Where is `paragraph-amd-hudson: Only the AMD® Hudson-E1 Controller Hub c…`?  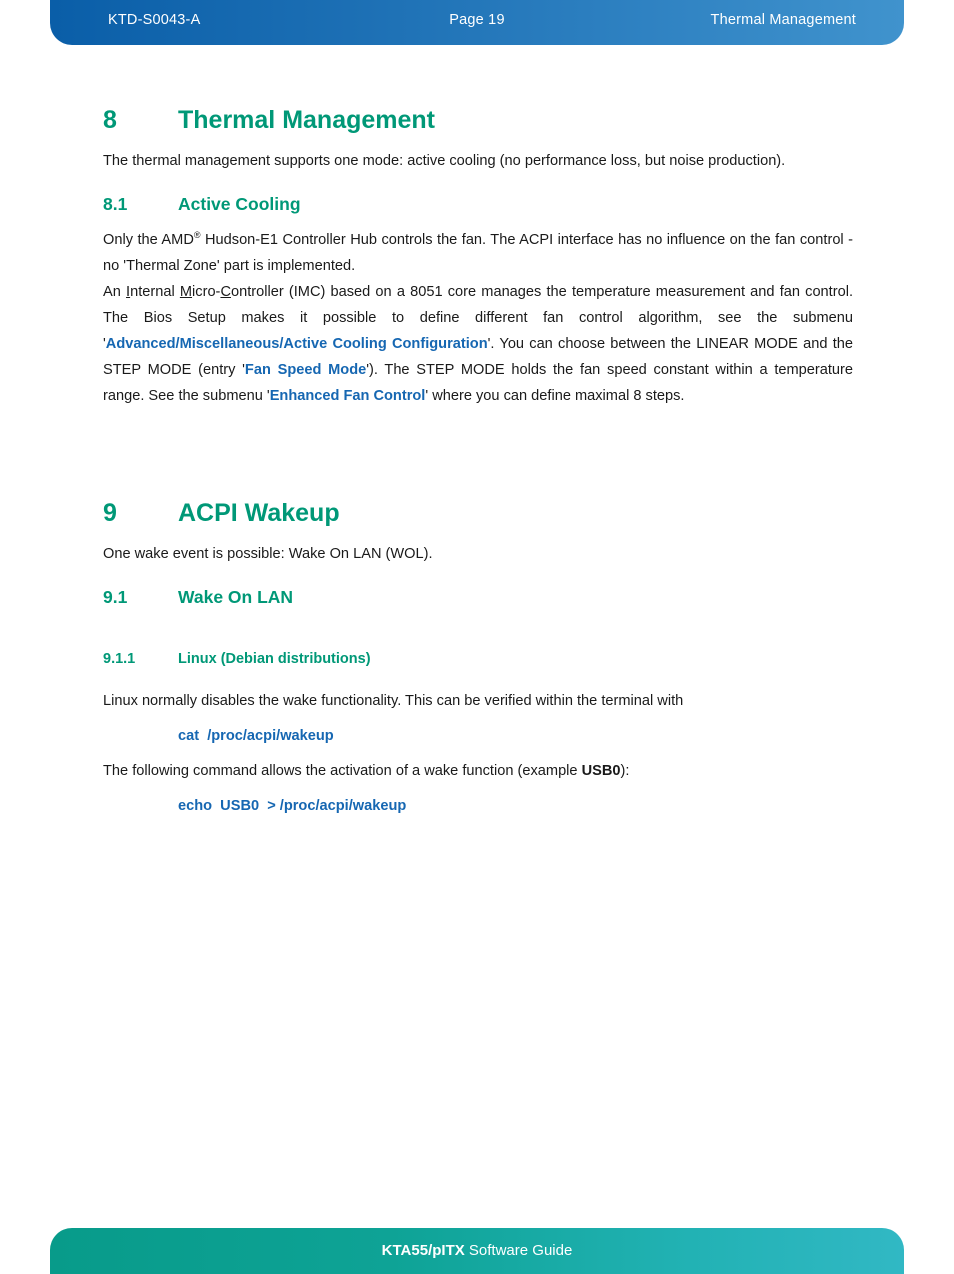
paragraph-amd-hudson: Only the AMD® Hudson-E1 Controller Hub c… is located at coordinates (478, 254).